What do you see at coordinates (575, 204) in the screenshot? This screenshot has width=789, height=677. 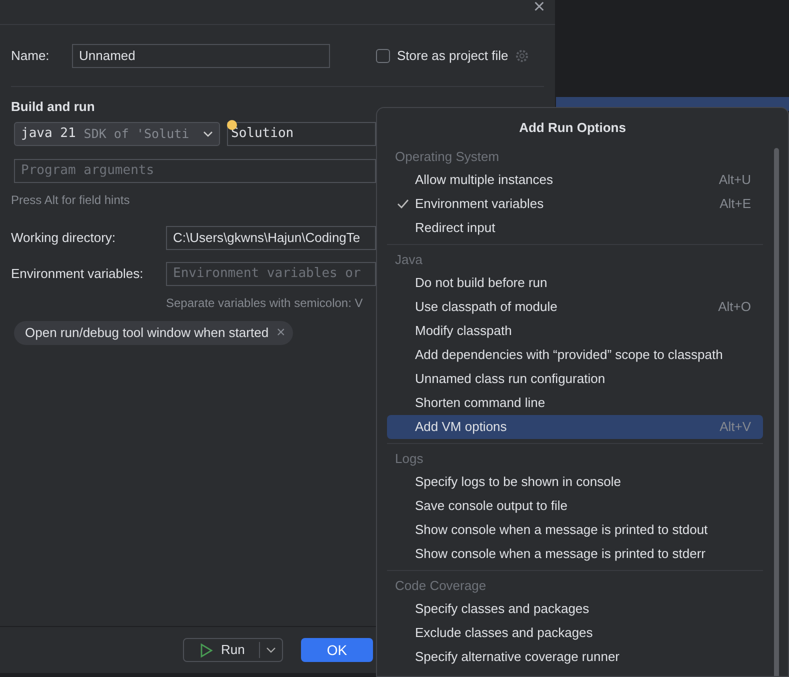 I see `menu-item: Environment variables Alt+E` at bounding box center [575, 204].